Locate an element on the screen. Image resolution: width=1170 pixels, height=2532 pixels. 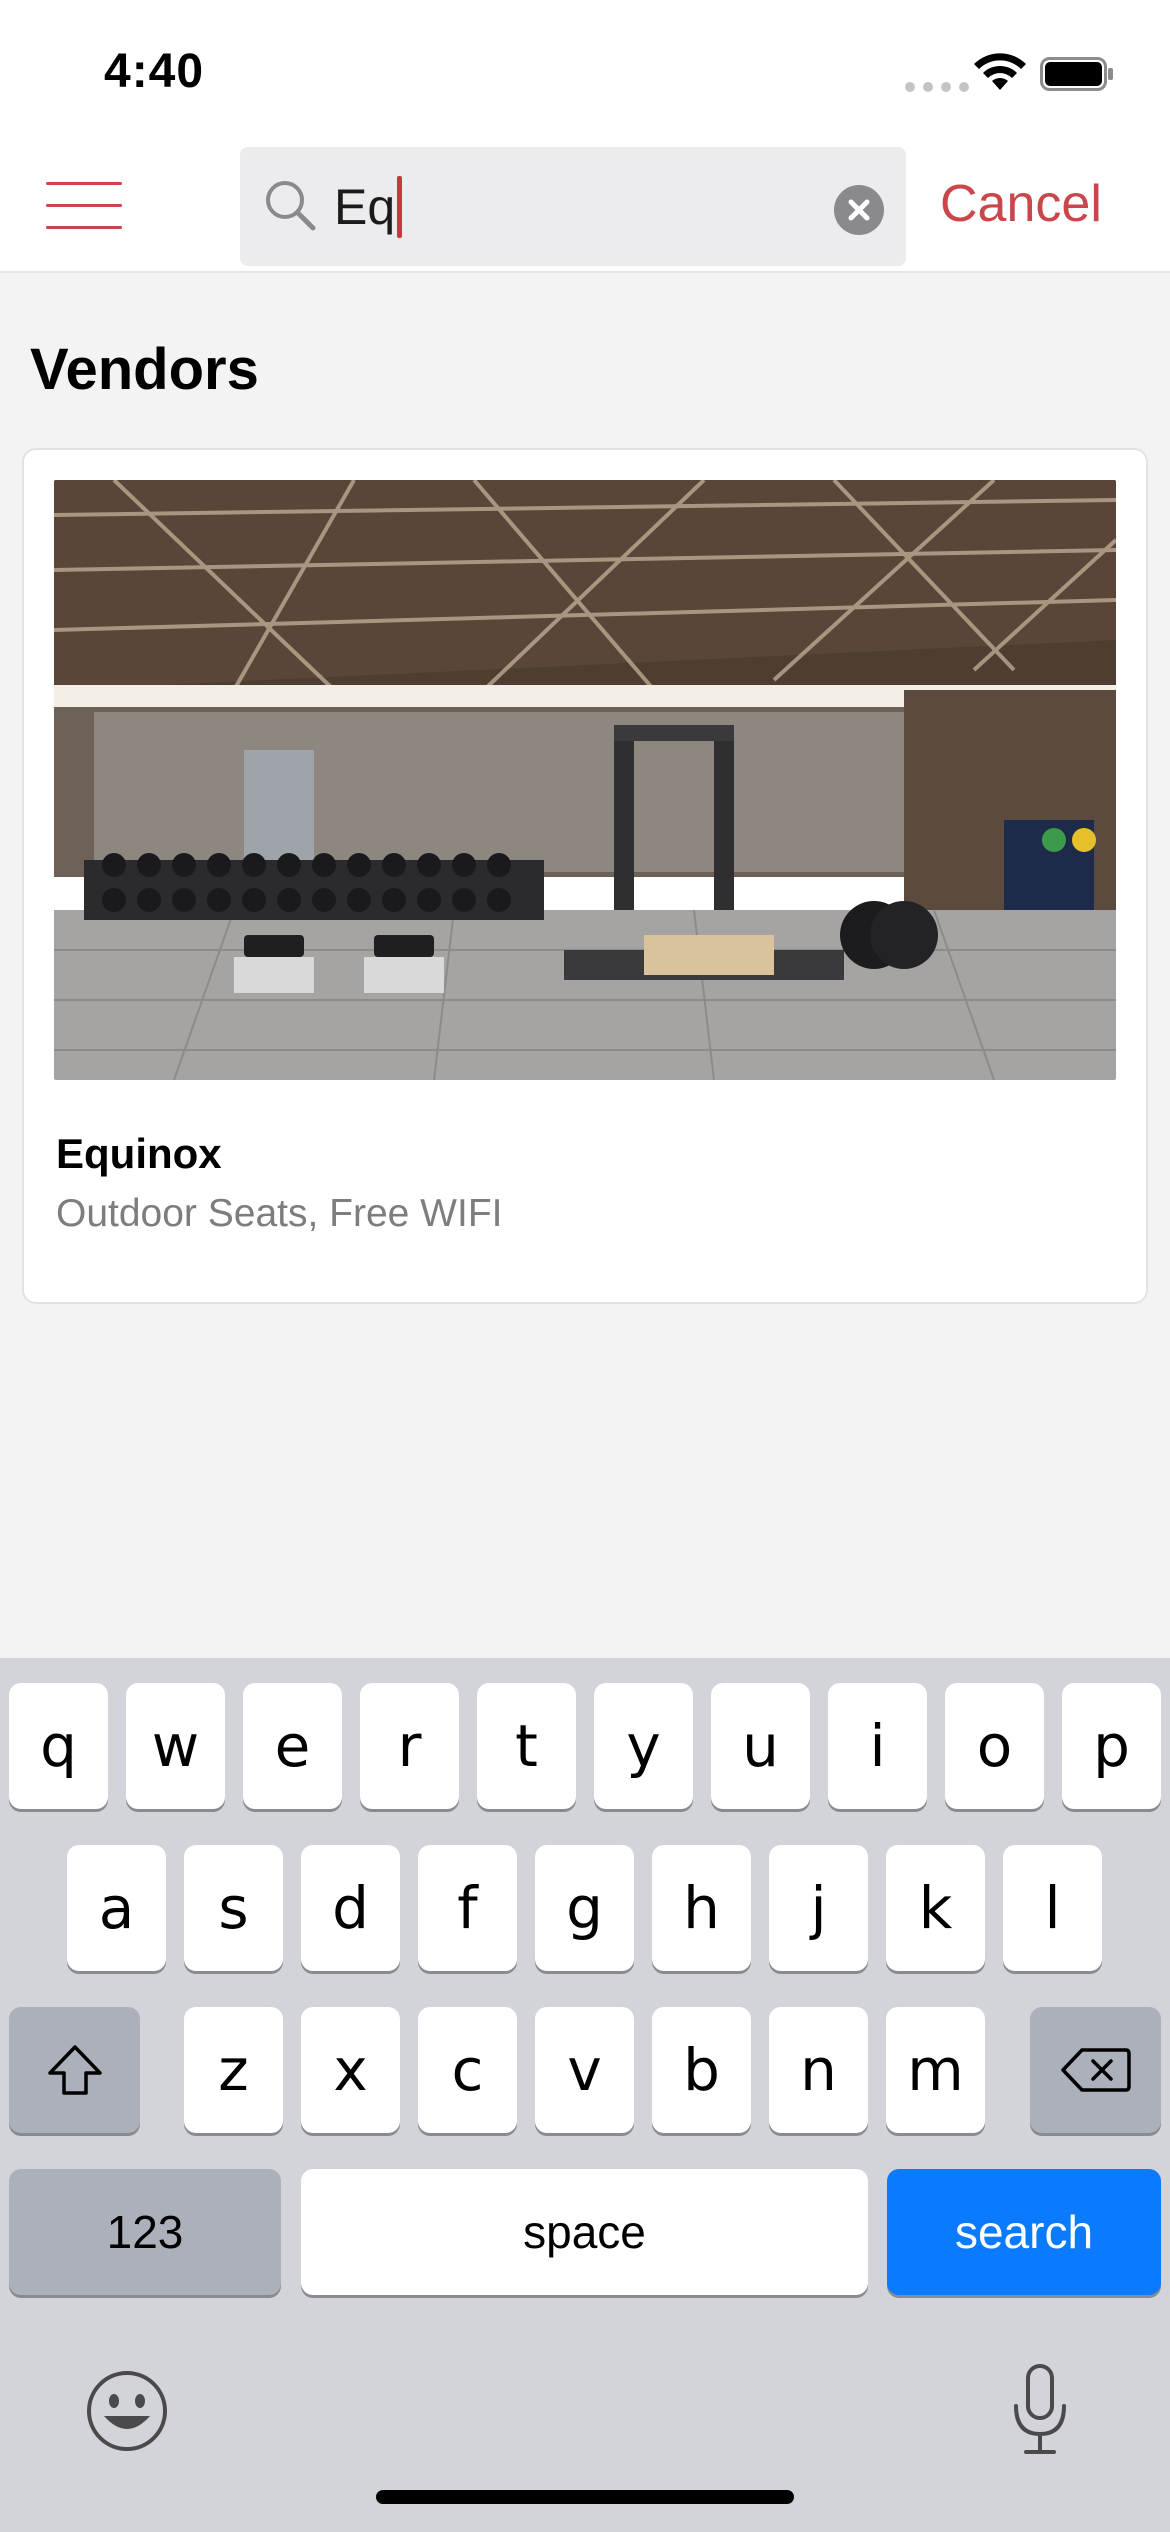
key-v: v is located at coordinates (584, 2070).